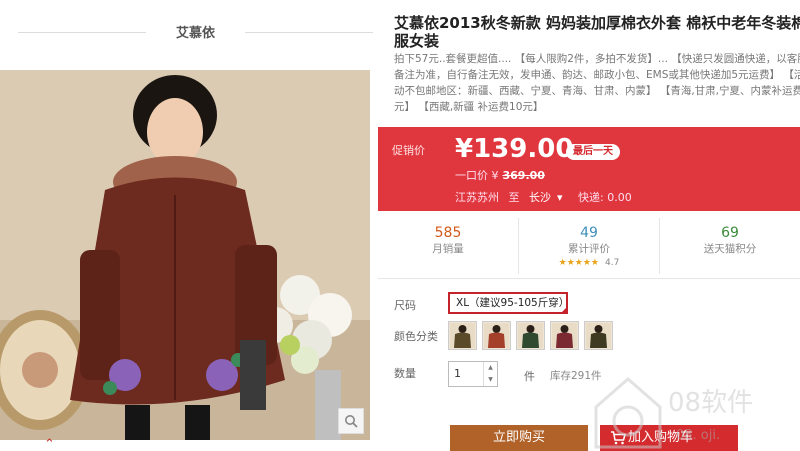  I want to click on color-swatch-green, so click(530, 335).